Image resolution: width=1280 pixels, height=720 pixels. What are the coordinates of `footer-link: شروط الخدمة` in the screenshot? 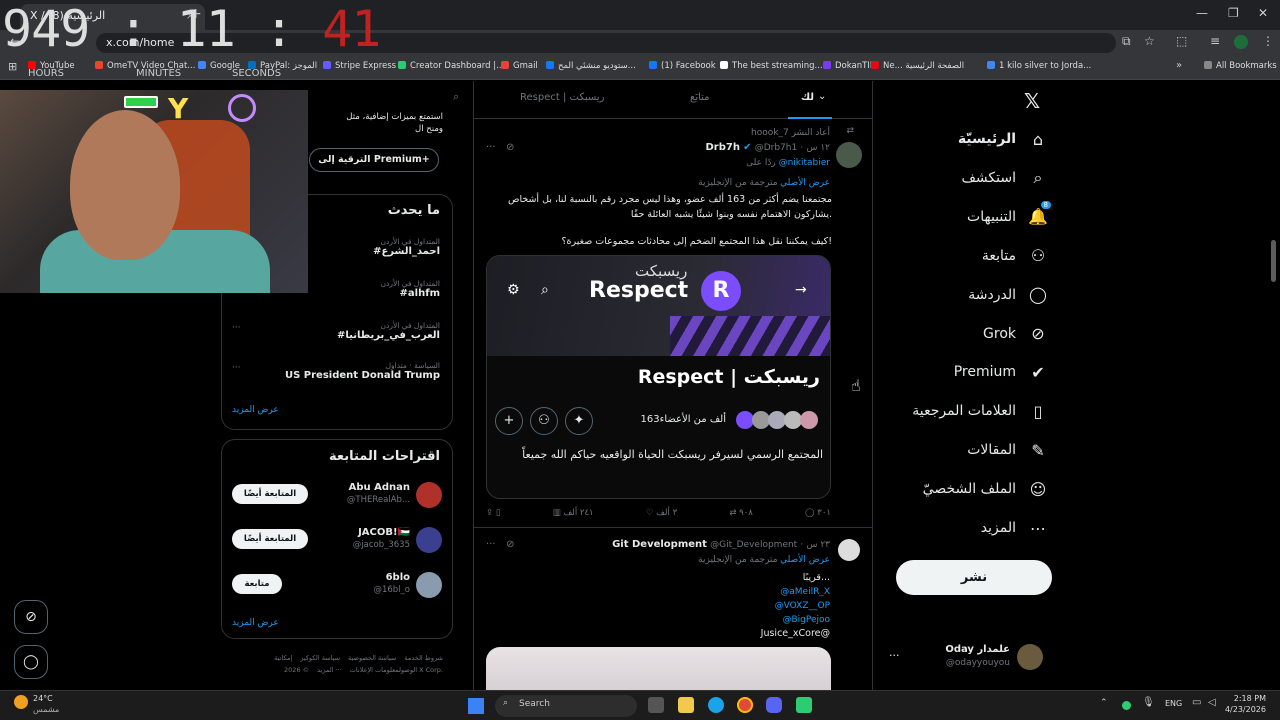 It's located at (423, 658).